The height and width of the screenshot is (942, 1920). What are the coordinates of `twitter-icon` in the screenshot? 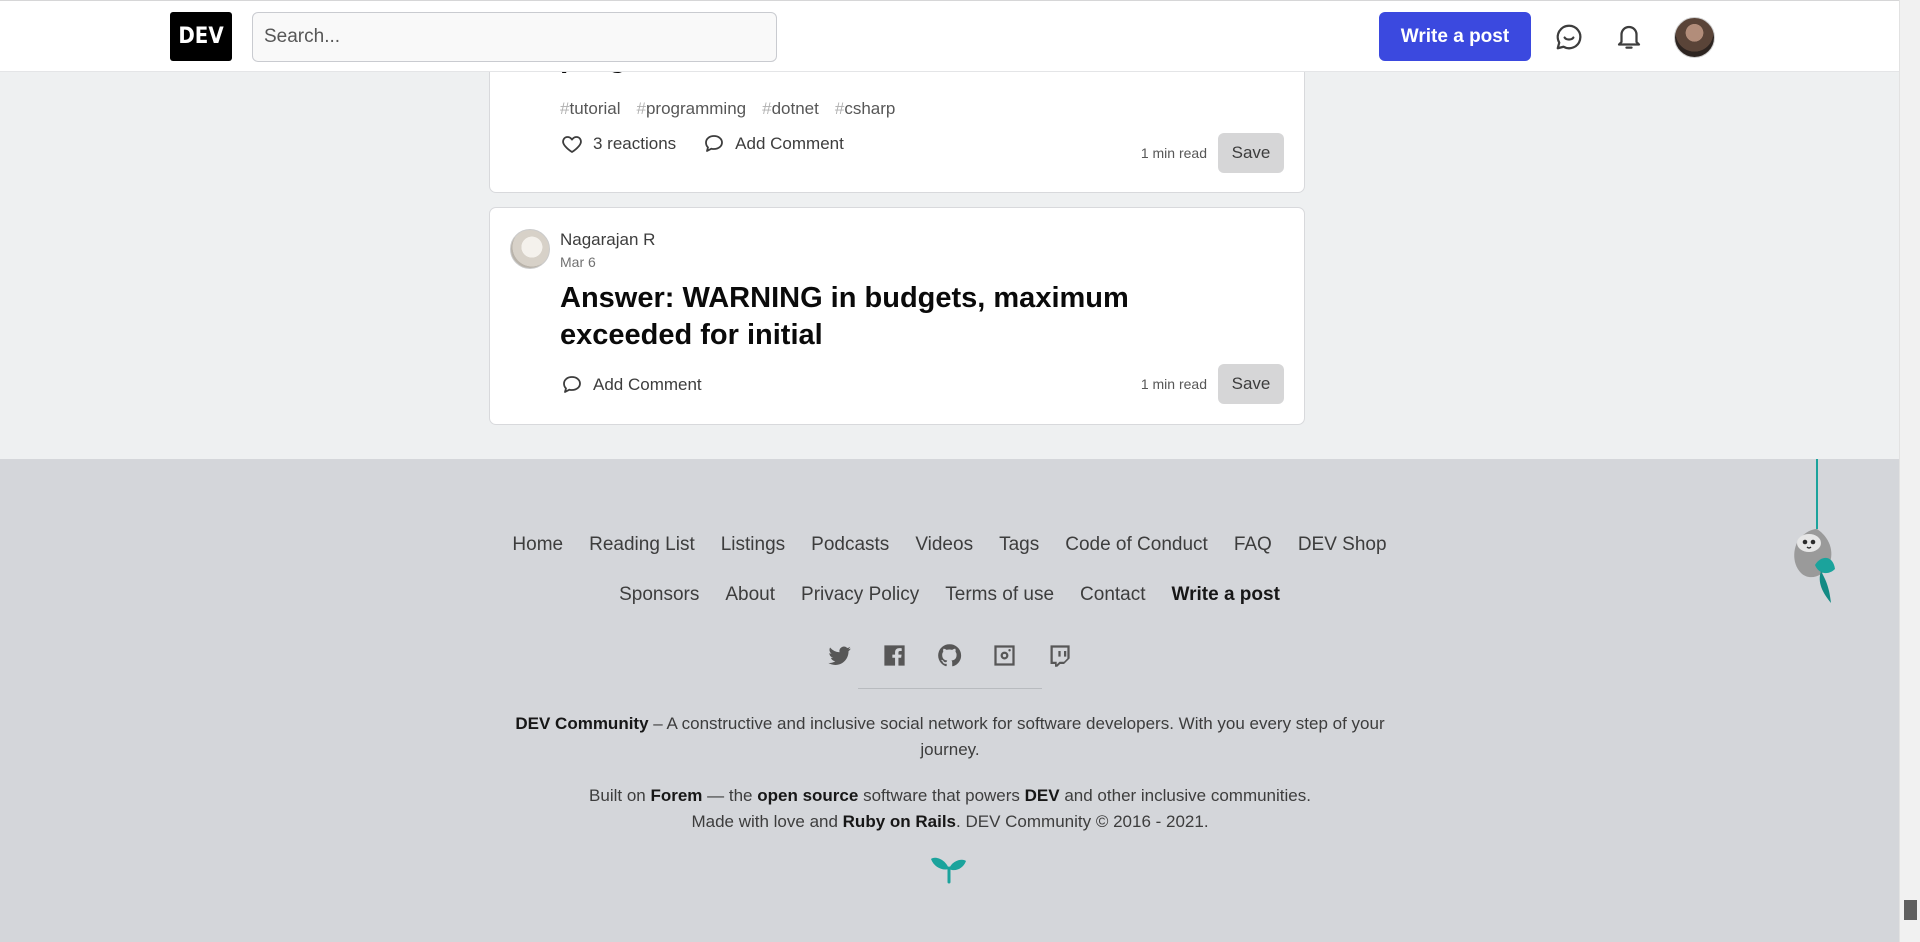 It's located at (839, 655).